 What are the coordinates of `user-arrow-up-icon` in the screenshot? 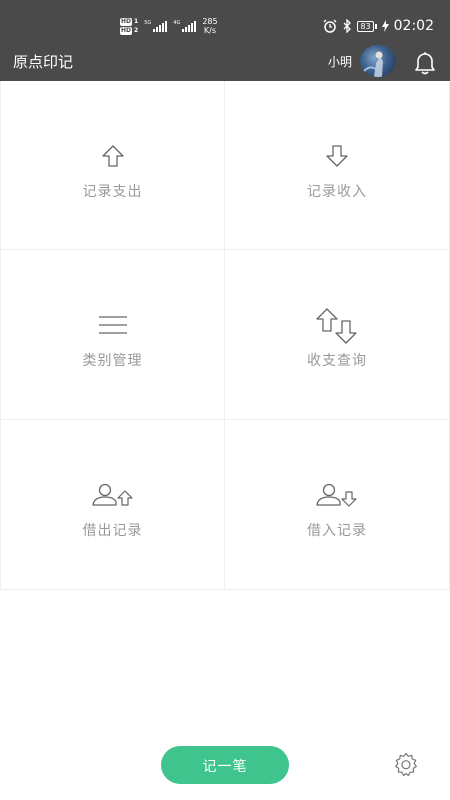 It's located at (112, 494).